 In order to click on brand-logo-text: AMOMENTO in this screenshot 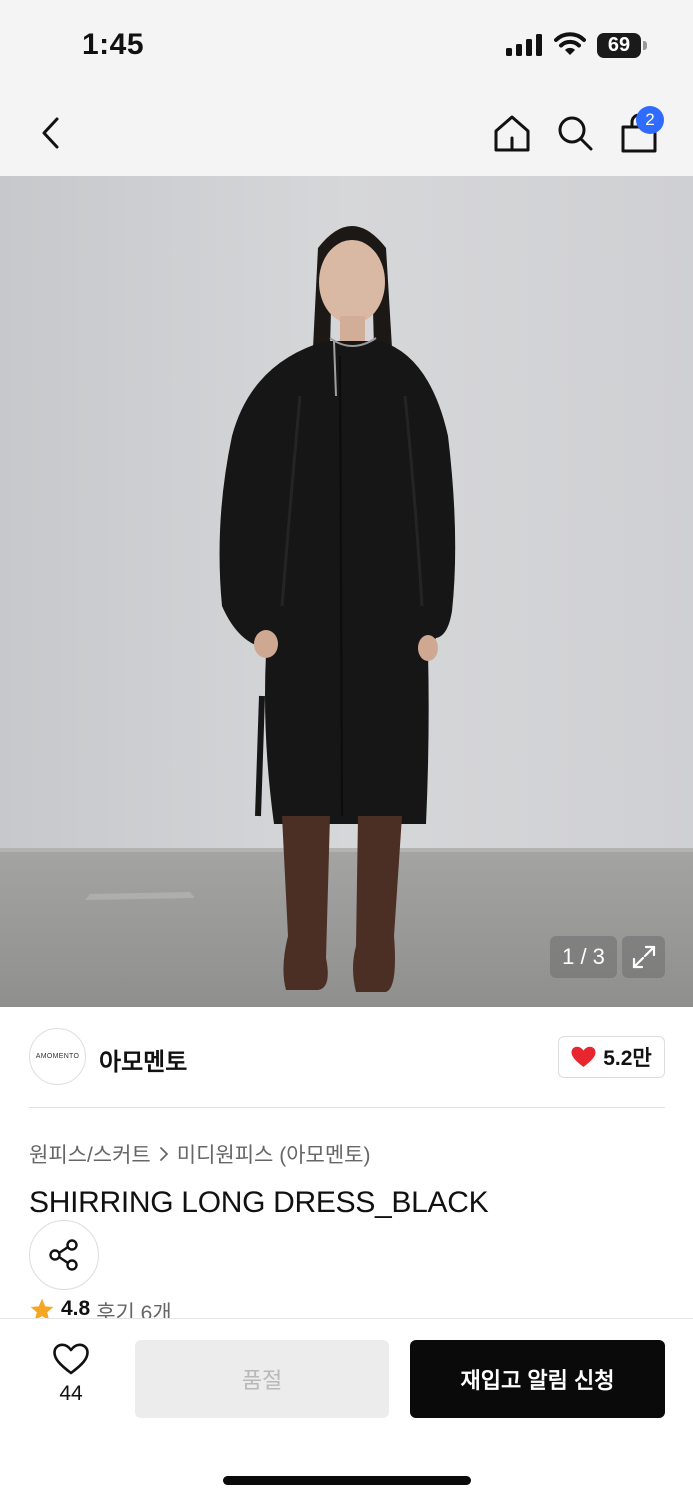, I will do `click(57, 1056)`.